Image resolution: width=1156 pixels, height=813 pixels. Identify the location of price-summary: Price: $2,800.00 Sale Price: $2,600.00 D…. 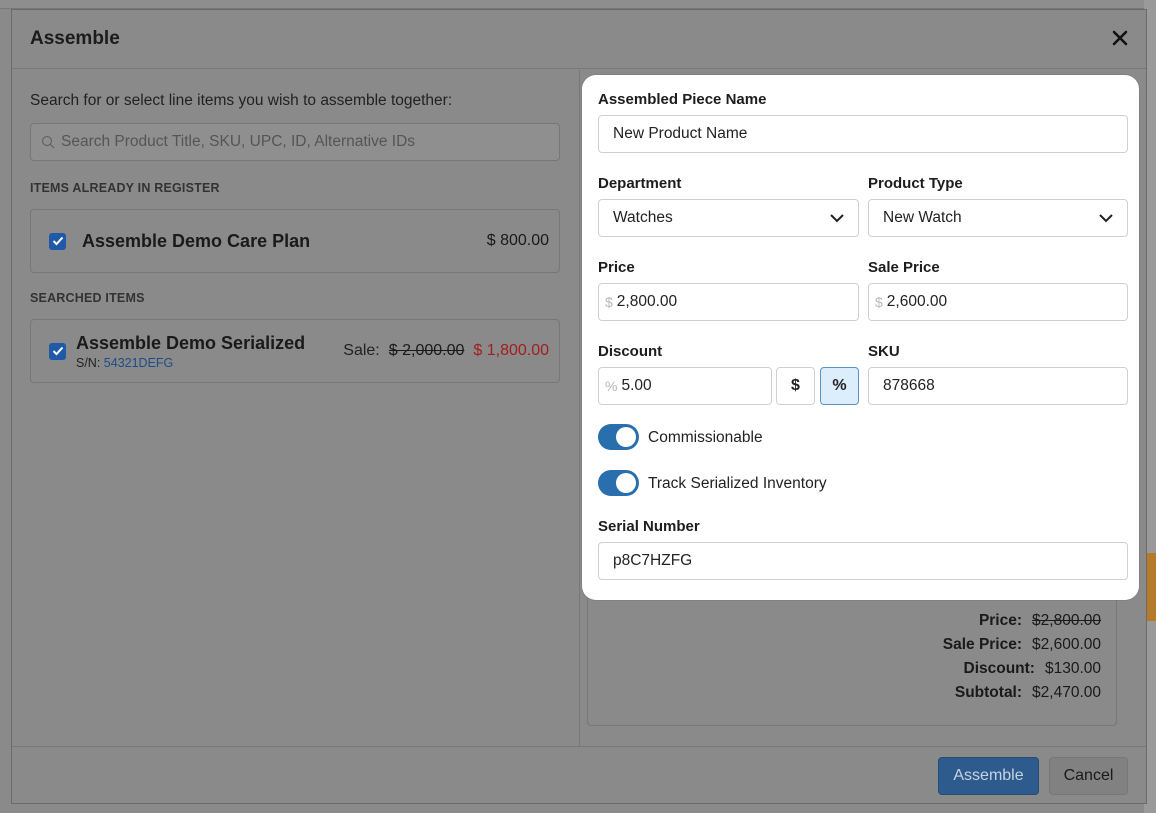
(852, 662).